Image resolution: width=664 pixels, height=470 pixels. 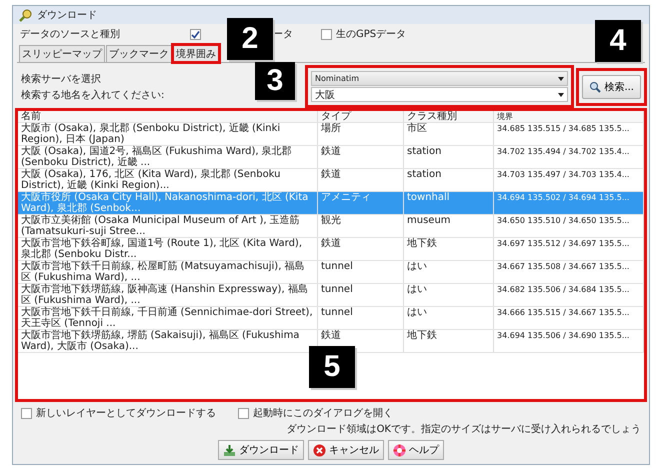 What do you see at coordinates (569, 116) in the screenshot?
I see `column-header: 境界` at bounding box center [569, 116].